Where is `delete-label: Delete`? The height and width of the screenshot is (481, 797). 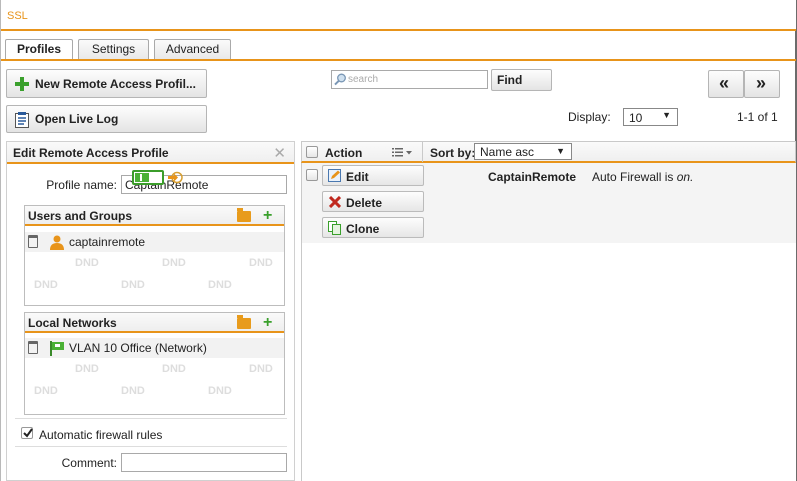
delete-label: Delete is located at coordinates (364, 203).